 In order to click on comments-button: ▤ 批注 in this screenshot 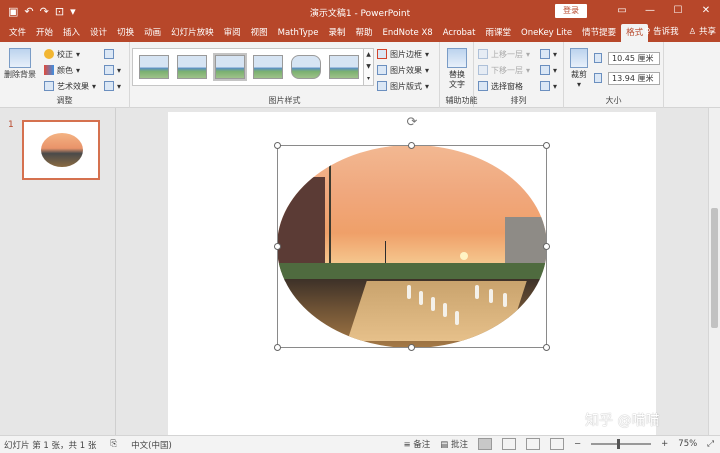, I will do `click(454, 444)`.